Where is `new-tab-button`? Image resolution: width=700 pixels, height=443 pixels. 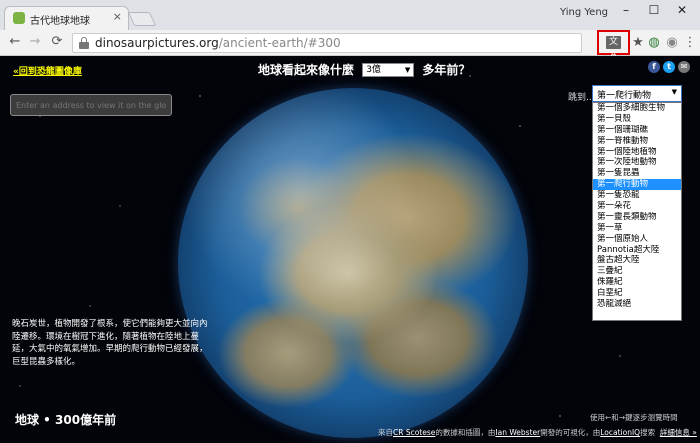 new-tab-button is located at coordinates (142, 19).